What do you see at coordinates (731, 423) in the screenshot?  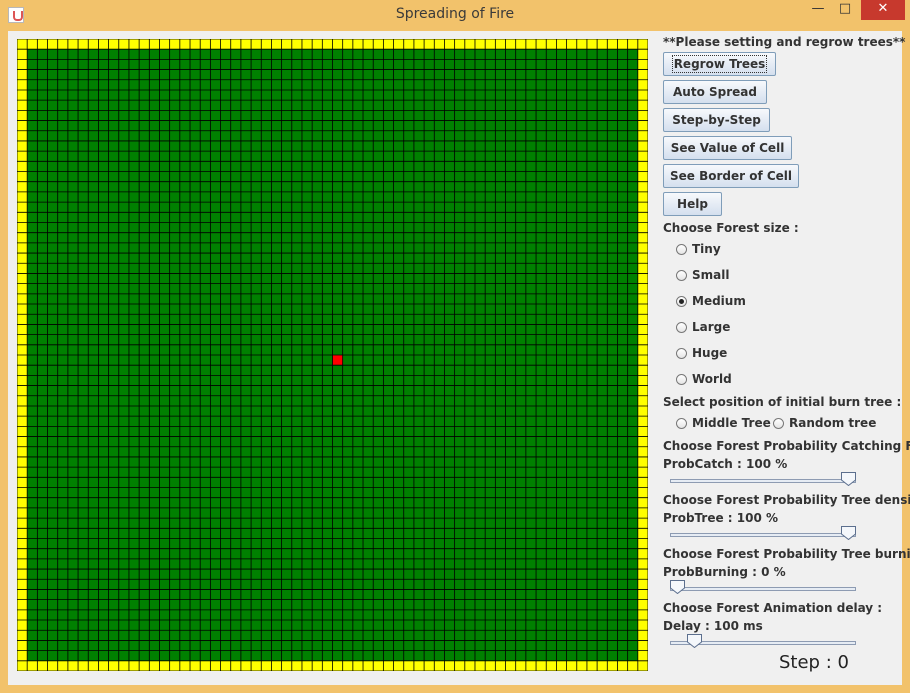 I see `radio-label: Middle Tree` at bounding box center [731, 423].